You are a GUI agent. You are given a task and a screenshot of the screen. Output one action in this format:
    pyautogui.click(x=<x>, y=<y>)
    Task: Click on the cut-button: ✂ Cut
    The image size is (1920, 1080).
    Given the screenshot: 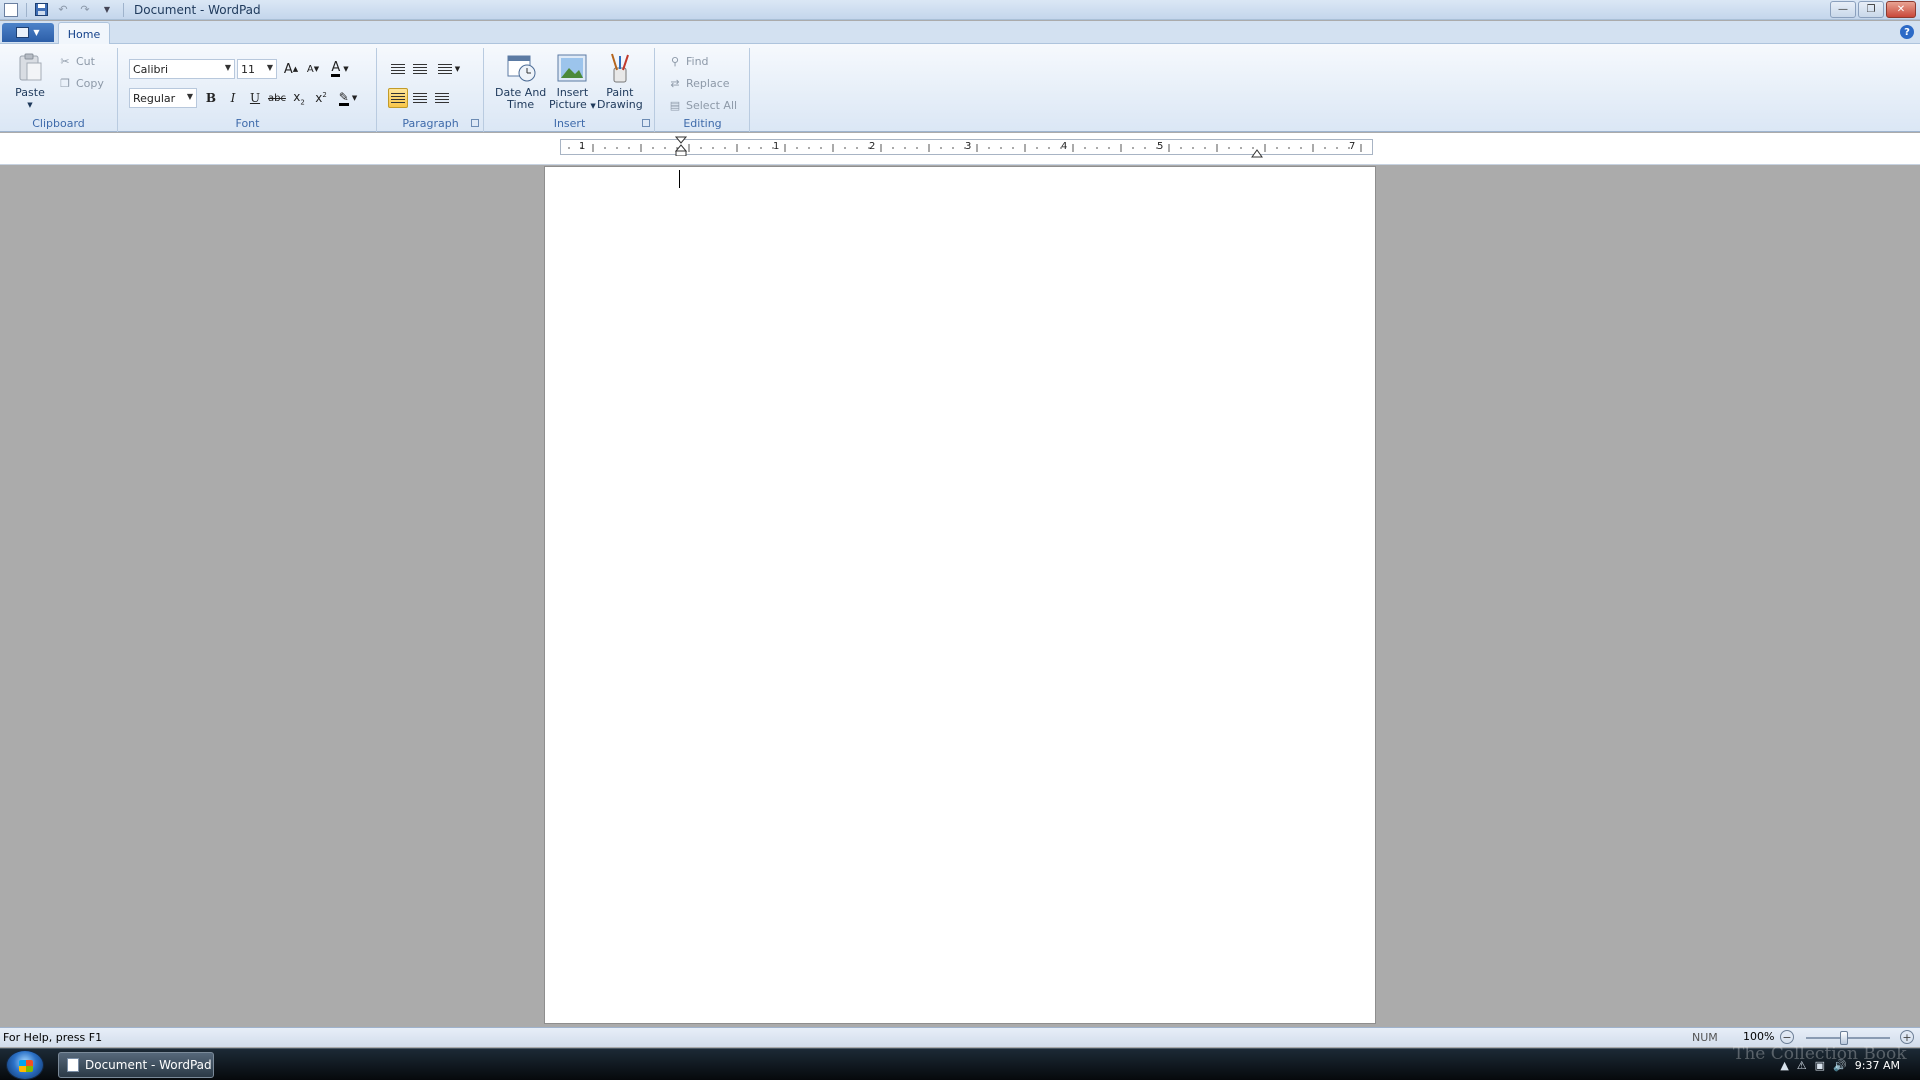 What is the action you would take?
    pyautogui.click(x=76, y=61)
    